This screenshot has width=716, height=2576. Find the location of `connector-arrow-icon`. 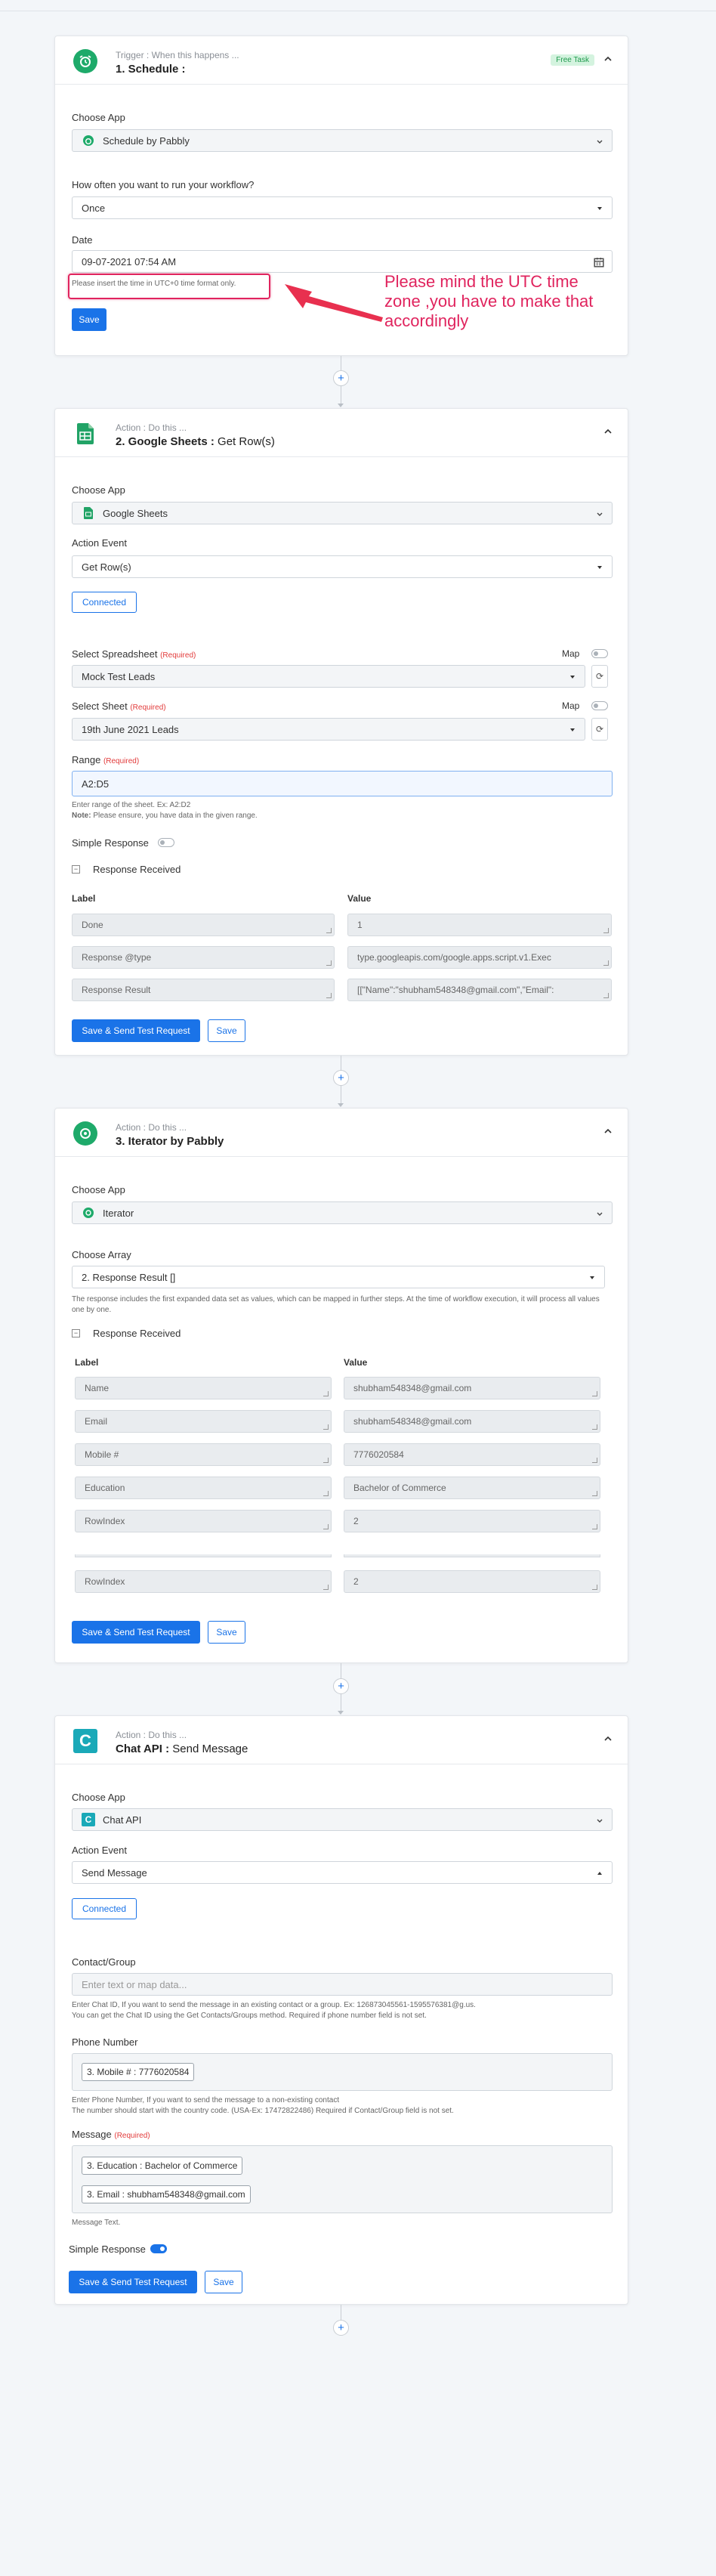

connector-arrow-icon is located at coordinates (341, 406).